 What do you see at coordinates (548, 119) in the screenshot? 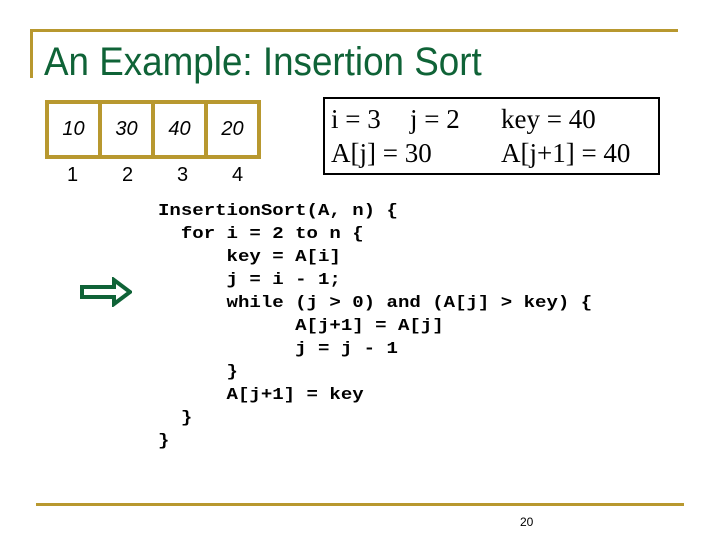
I see `state-key: key = 40` at bounding box center [548, 119].